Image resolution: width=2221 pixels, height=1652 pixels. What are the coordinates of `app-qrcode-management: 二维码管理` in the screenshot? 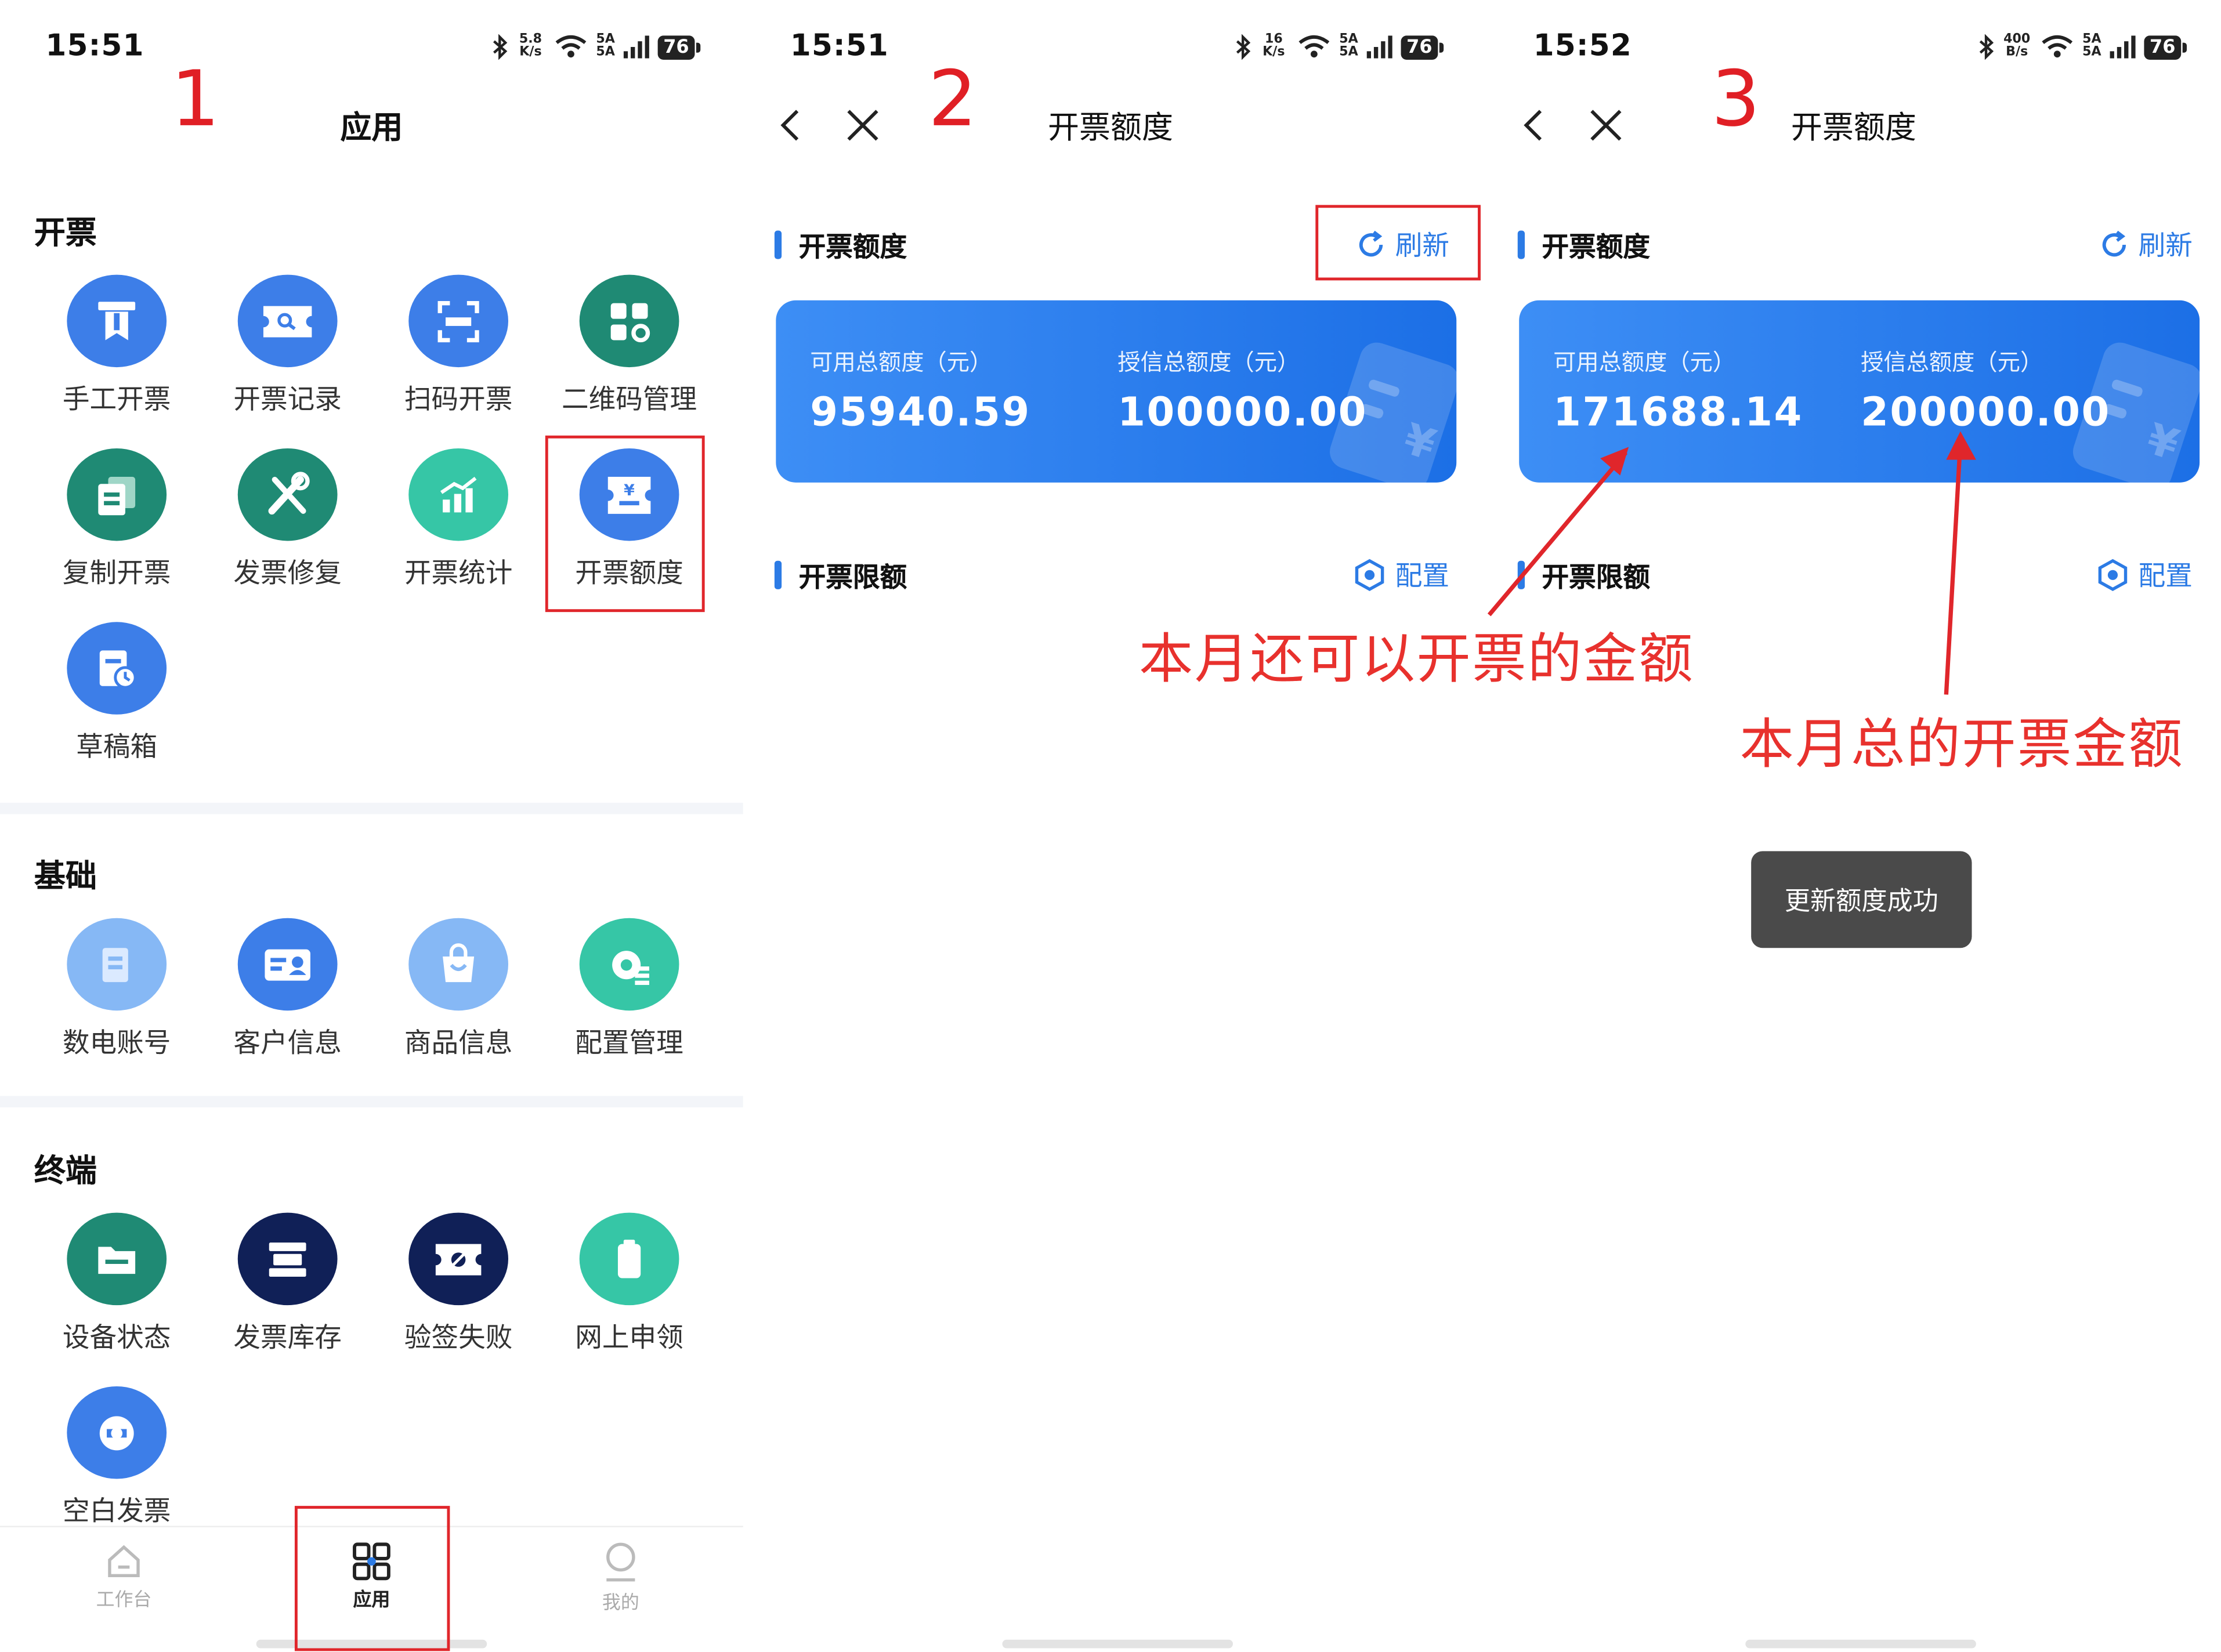 It's located at (629, 346).